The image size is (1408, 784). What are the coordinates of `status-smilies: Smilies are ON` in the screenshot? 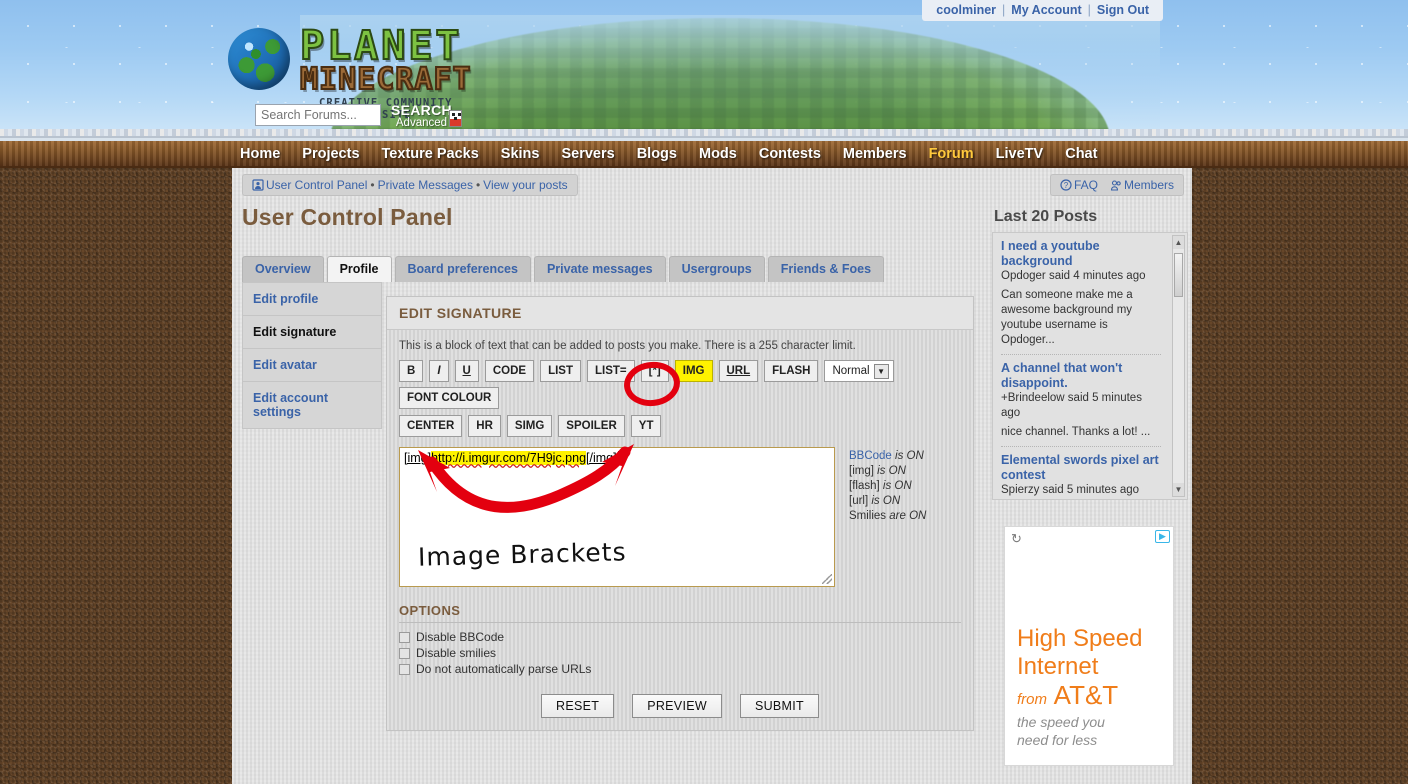 It's located at (887, 516).